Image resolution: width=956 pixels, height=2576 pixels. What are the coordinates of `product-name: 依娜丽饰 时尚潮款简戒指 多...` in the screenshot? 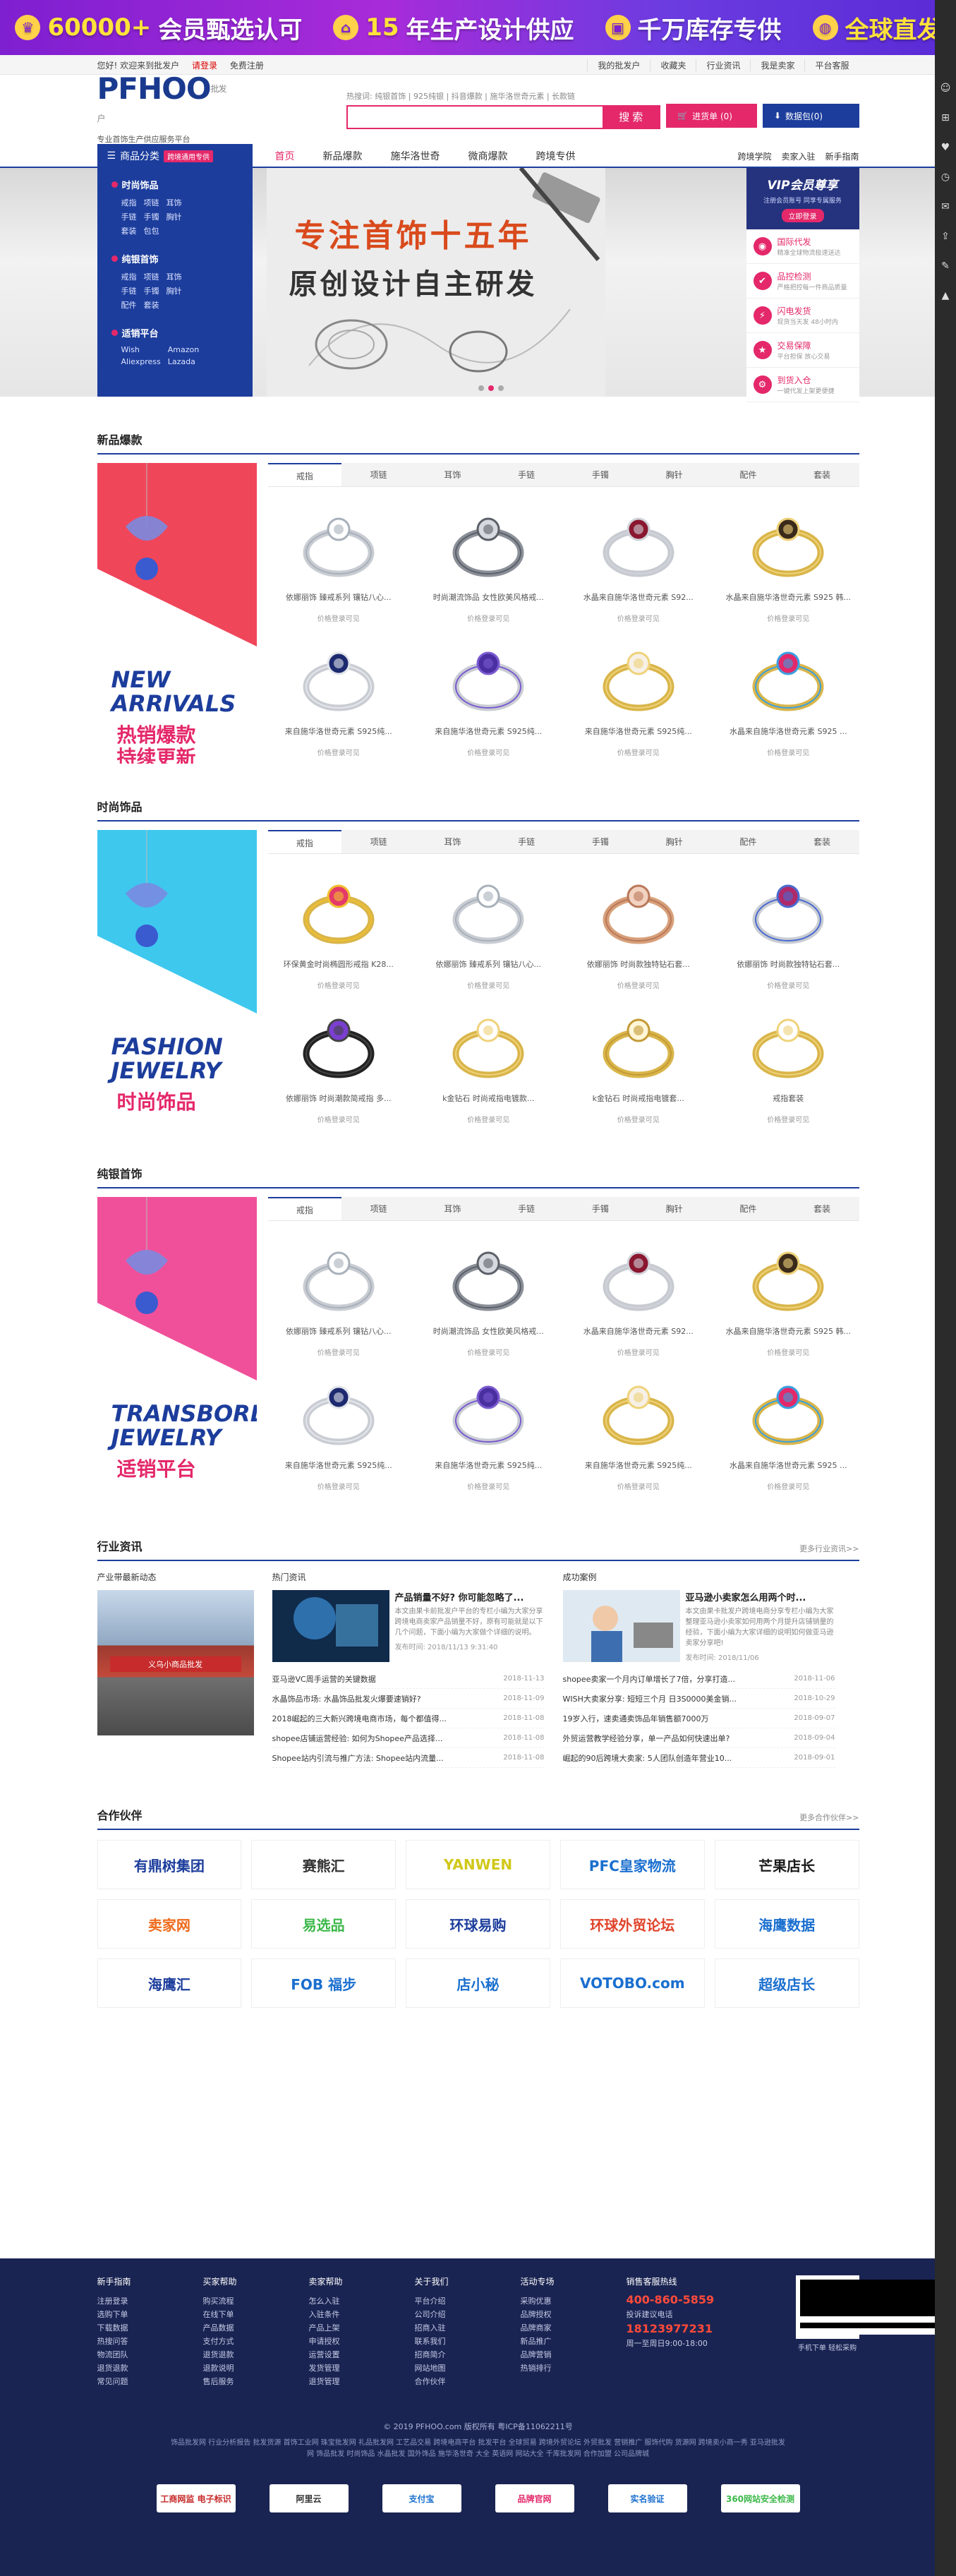 It's located at (339, 1098).